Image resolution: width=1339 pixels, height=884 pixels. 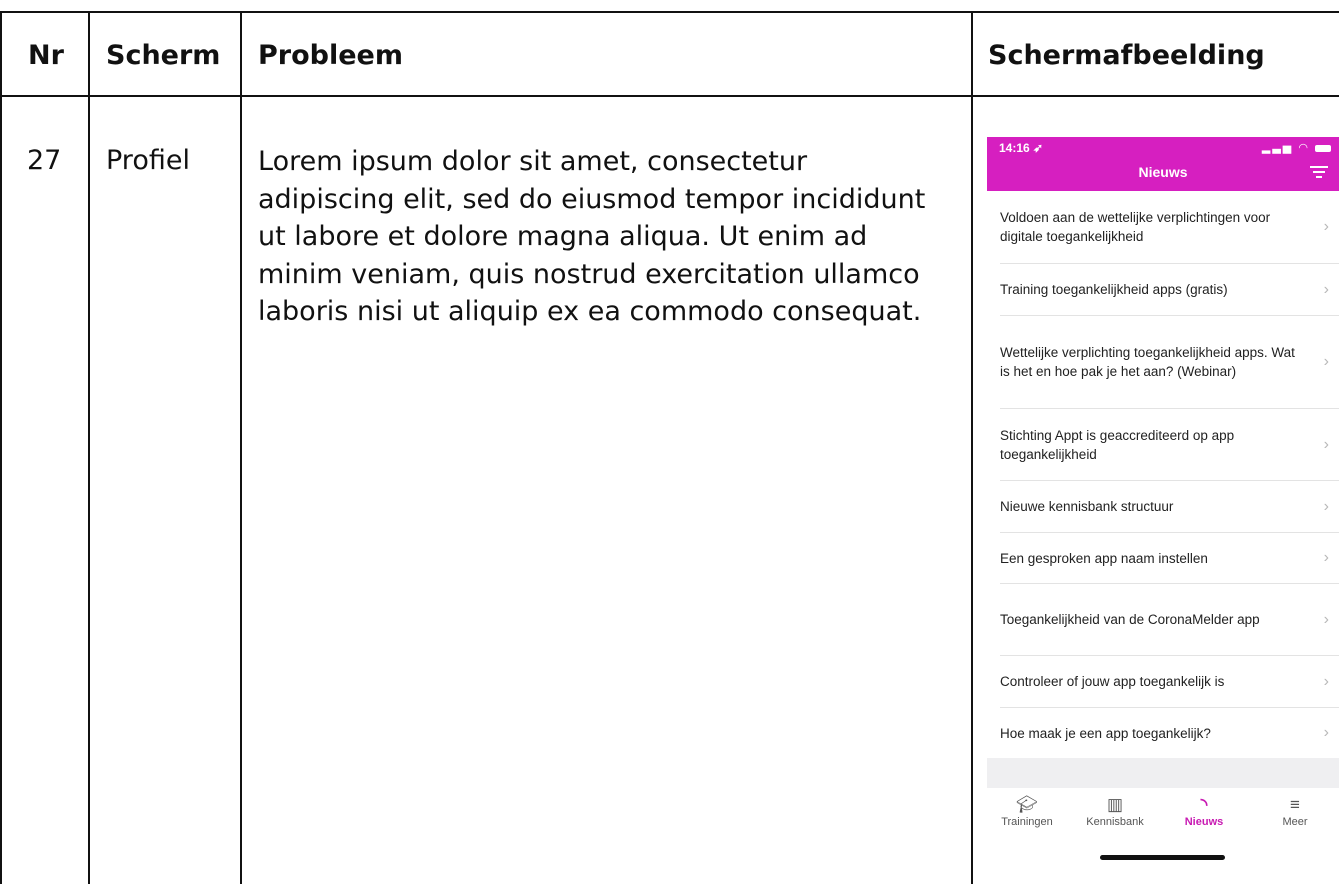 I want to click on tab-label: Trainingen, so click(x=1027, y=822).